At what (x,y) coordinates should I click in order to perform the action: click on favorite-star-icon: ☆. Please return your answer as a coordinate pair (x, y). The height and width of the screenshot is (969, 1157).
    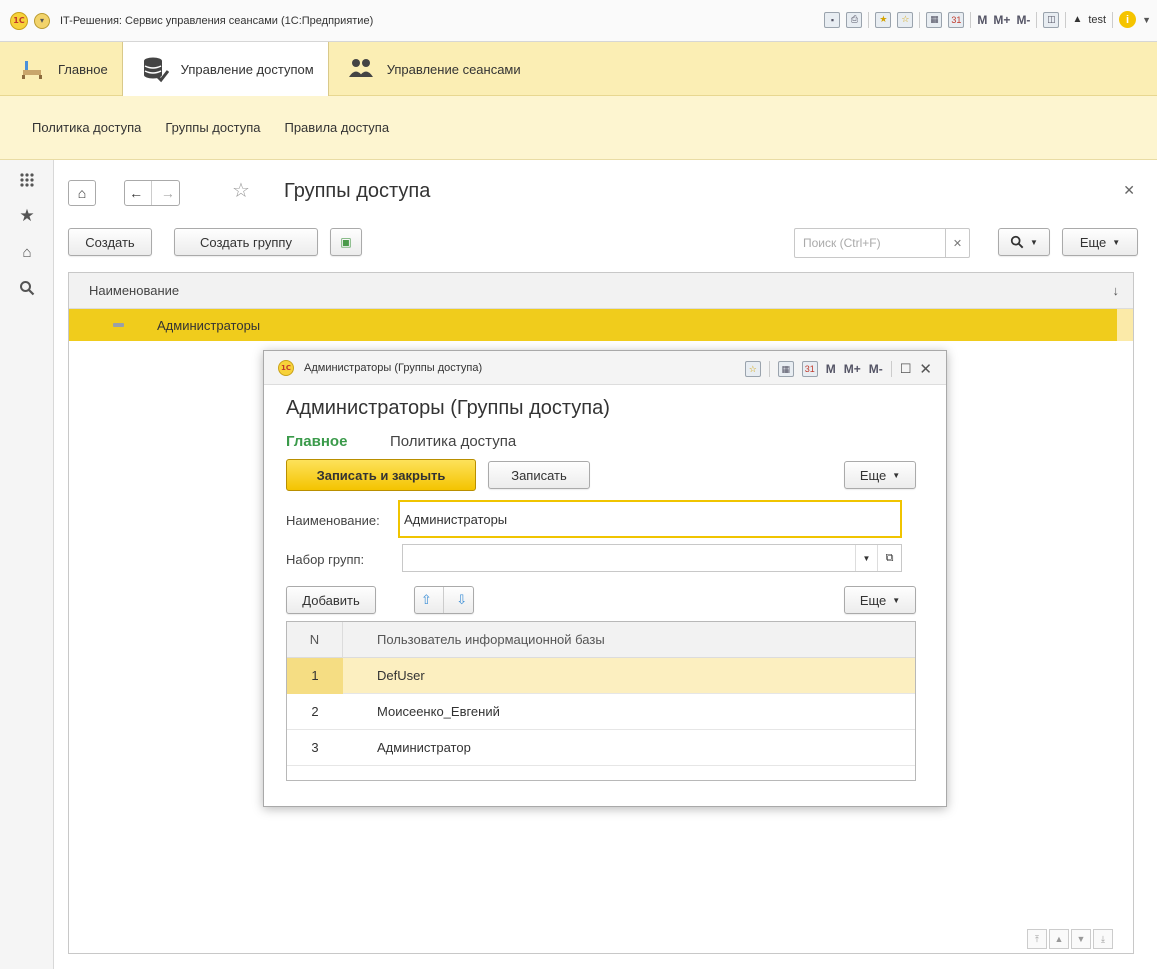
    Looking at the image, I should click on (241, 190).